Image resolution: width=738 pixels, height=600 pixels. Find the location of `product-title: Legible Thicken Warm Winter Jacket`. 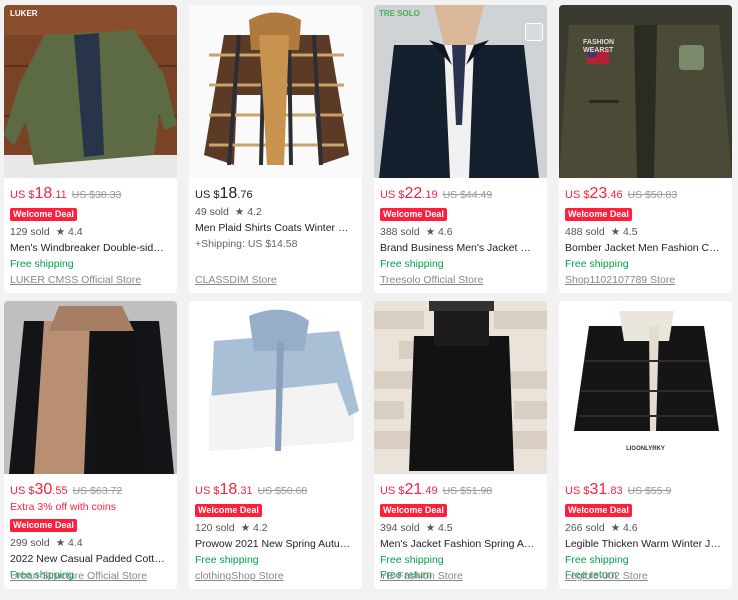

product-title: Legible Thicken Warm Winter Jacket is located at coordinates (644, 545).